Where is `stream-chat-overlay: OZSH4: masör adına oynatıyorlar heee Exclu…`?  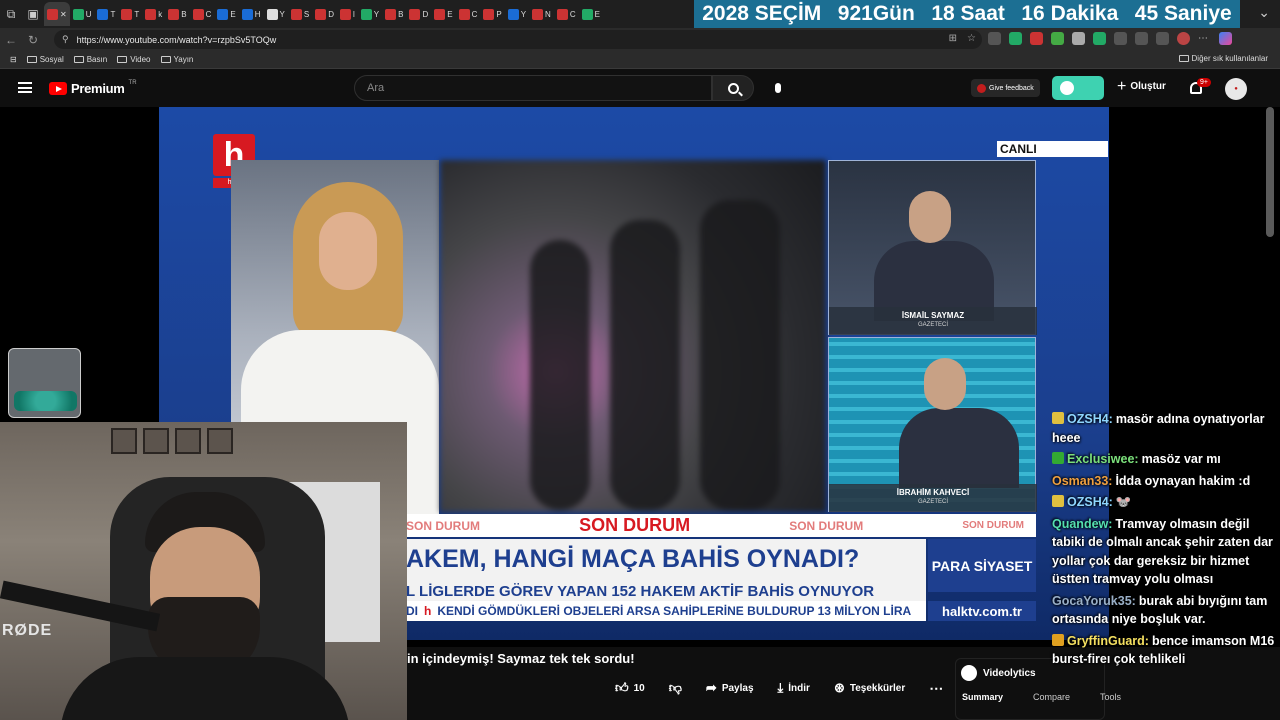
stream-chat-overlay: OZSH4: masör adına oynatıyorlar heee Exclu… is located at coordinates (1164, 541).